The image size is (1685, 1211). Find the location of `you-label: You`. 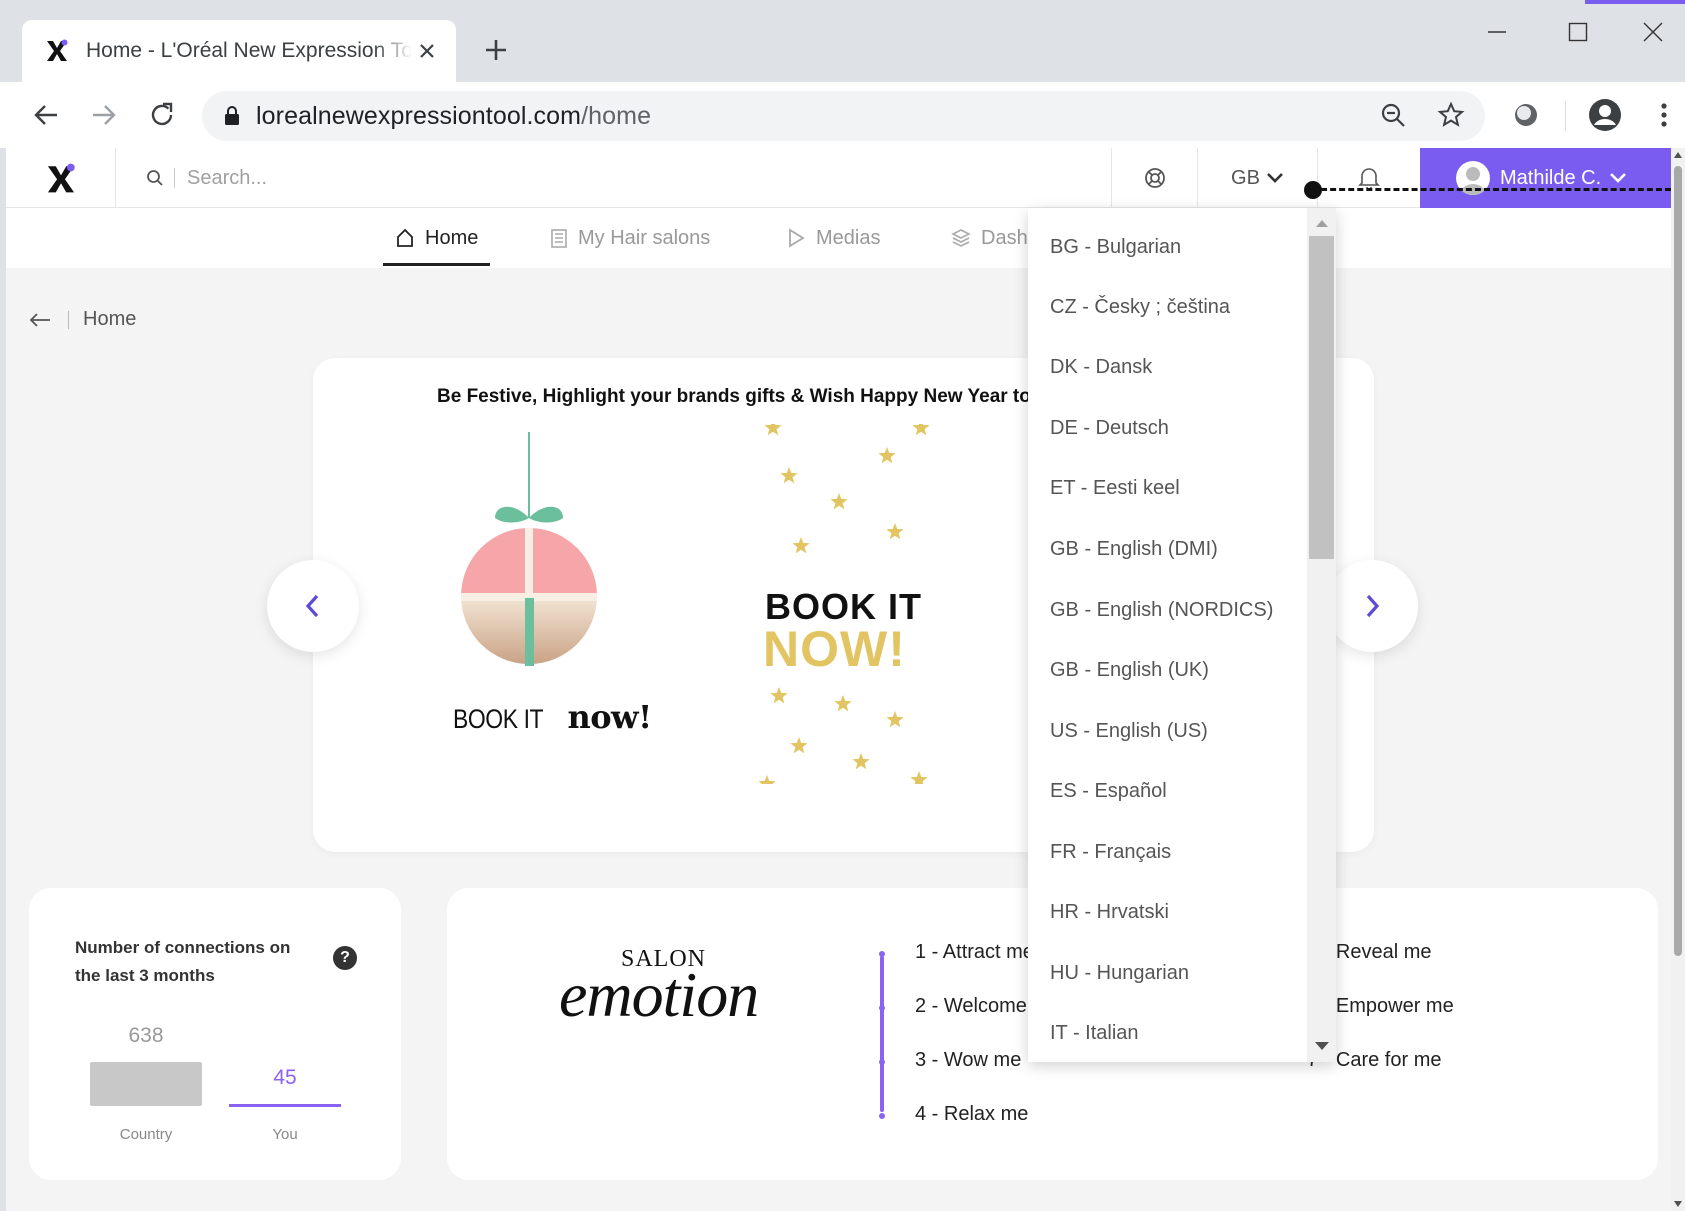

you-label: You is located at coordinates (285, 1134).